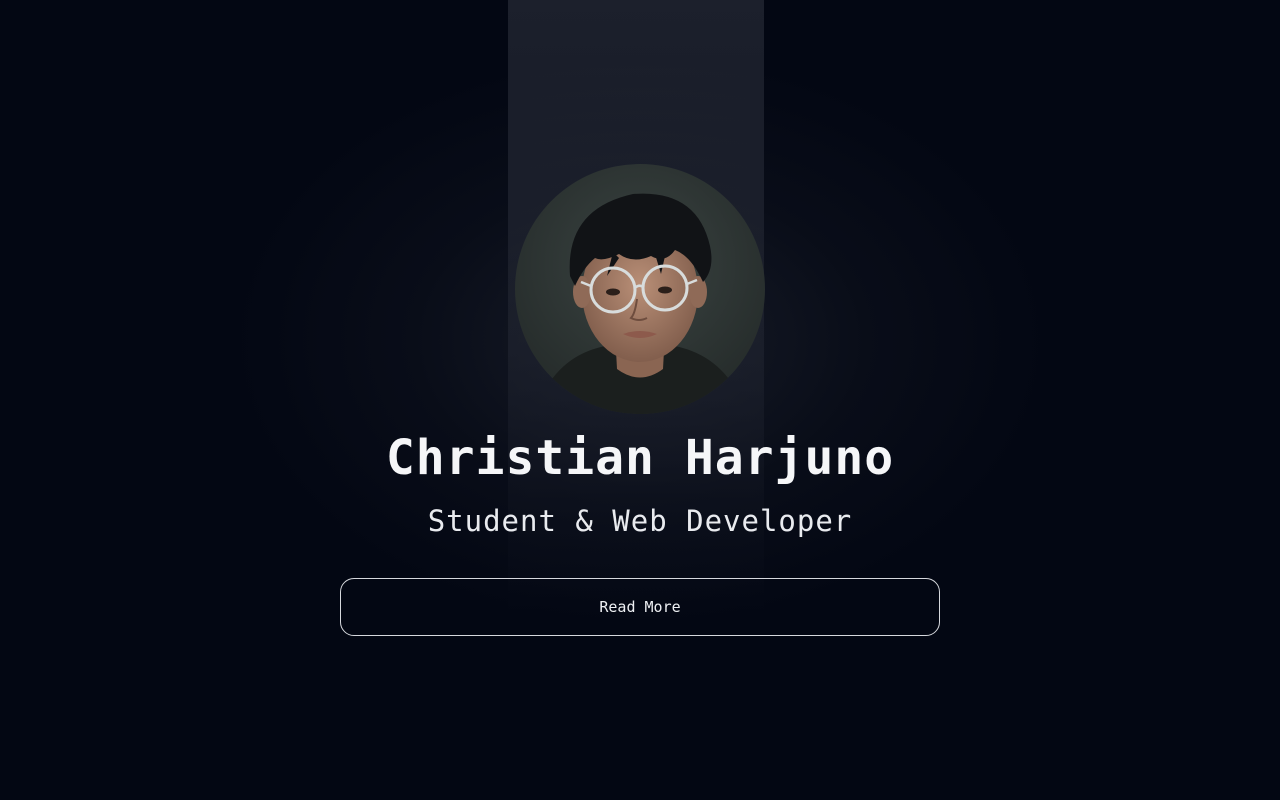 The width and height of the screenshot is (1280, 800). I want to click on profile-name: Christian Harjuno, so click(640, 458).